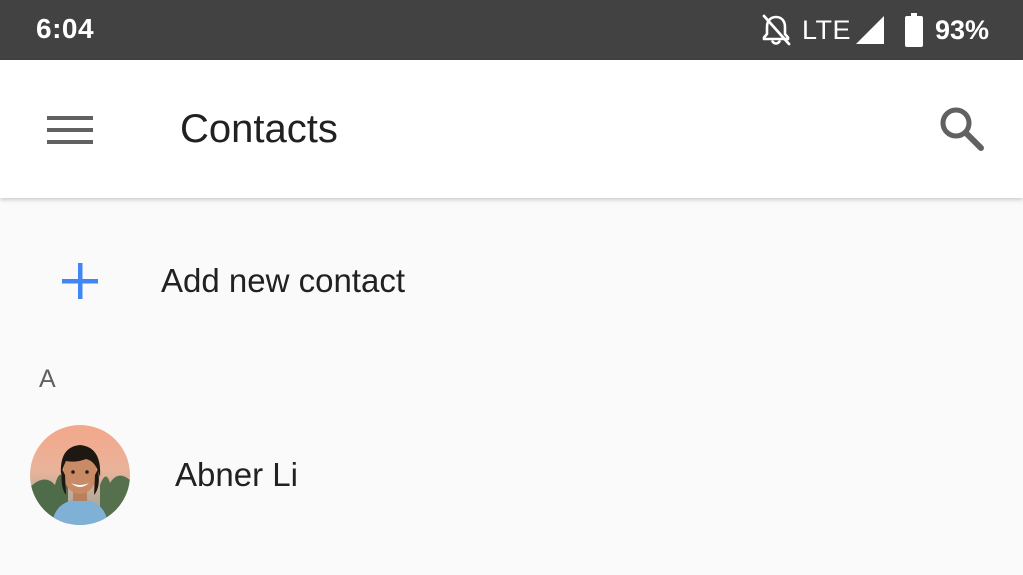  I want to click on battery-icon, so click(913, 30).